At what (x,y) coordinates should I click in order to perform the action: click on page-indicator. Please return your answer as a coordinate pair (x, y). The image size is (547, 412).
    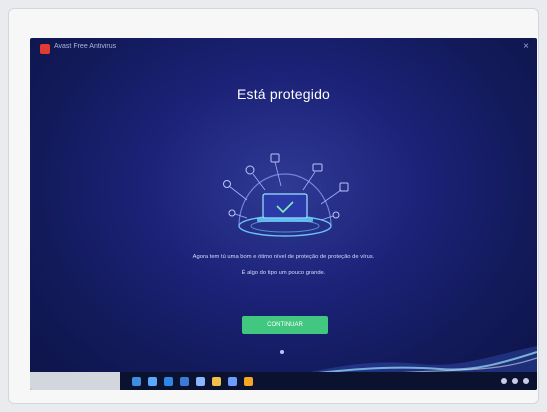
    Looking at the image, I should click on (282, 352).